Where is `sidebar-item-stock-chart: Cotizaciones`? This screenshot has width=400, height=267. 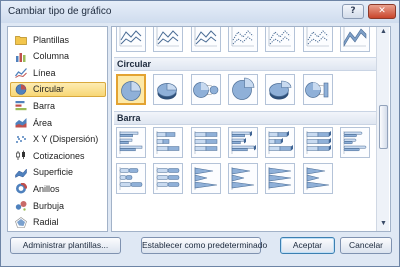 sidebar-item-stock-chart: Cotizaciones is located at coordinates (58, 155).